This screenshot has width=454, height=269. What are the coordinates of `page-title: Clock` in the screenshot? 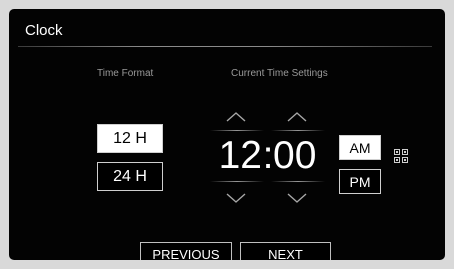 It's located at (44, 30).